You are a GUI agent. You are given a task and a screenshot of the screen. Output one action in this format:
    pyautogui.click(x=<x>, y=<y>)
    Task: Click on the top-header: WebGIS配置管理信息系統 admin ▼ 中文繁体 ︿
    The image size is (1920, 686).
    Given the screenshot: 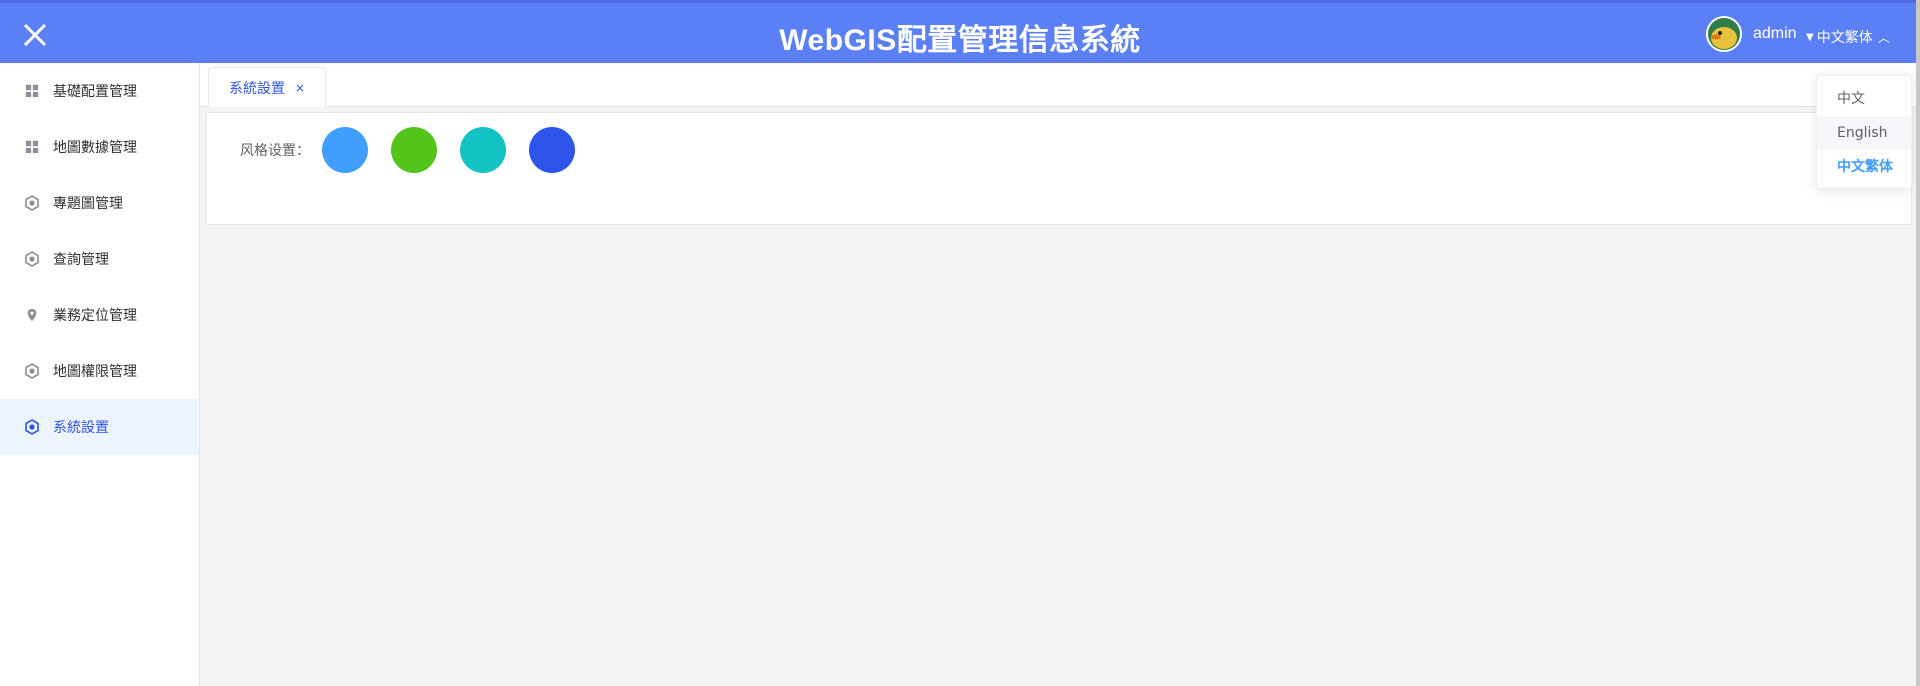 What is the action you would take?
    pyautogui.click(x=960, y=31)
    